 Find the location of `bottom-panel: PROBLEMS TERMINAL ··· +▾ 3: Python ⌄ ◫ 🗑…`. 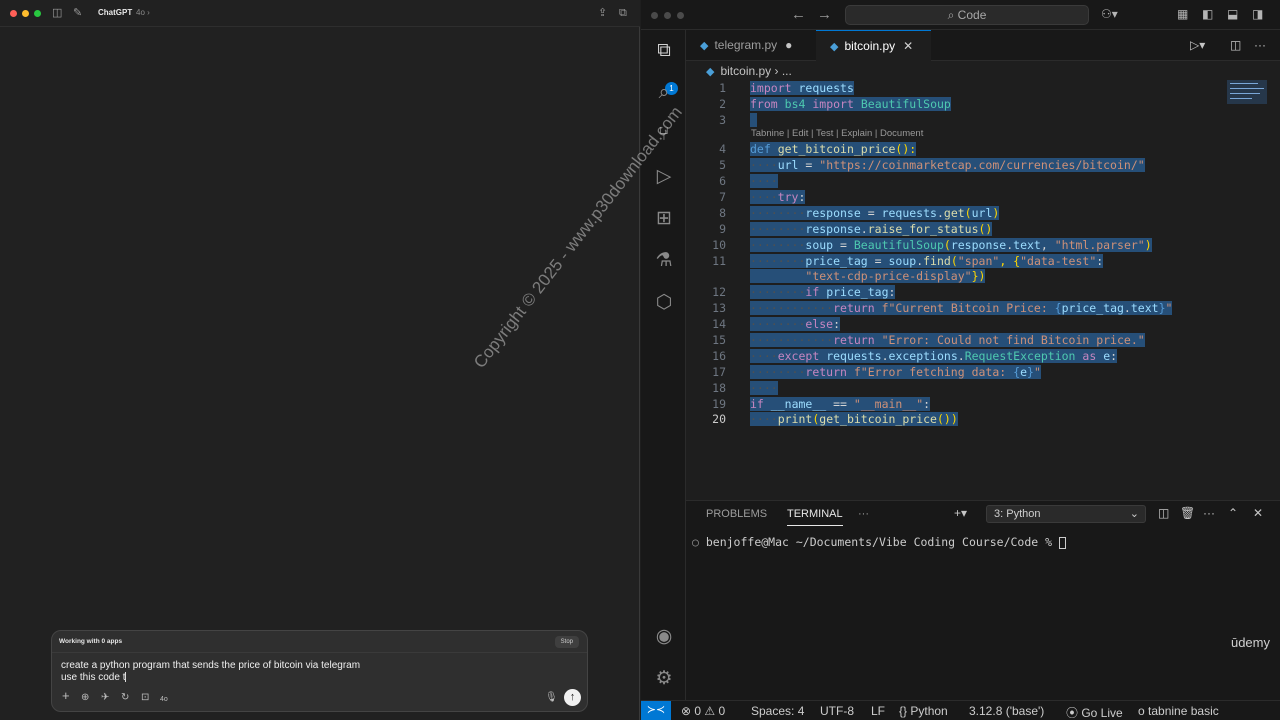

bottom-panel: PROBLEMS TERMINAL ··· +▾ 3: Python ⌄ ◫ 🗑… is located at coordinates (983, 600).